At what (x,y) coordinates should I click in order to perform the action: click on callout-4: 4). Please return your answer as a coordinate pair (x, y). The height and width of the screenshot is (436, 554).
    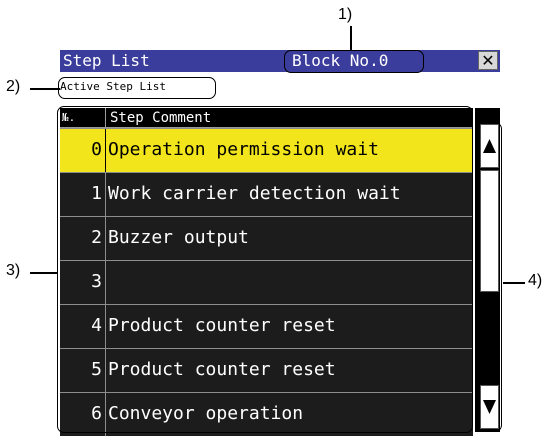
    Looking at the image, I should click on (535, 280).